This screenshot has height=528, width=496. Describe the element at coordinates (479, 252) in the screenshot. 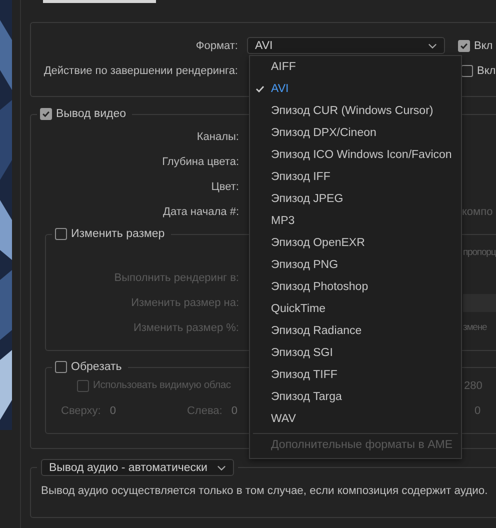

I see `checkbox-label: пропорц` at that location.